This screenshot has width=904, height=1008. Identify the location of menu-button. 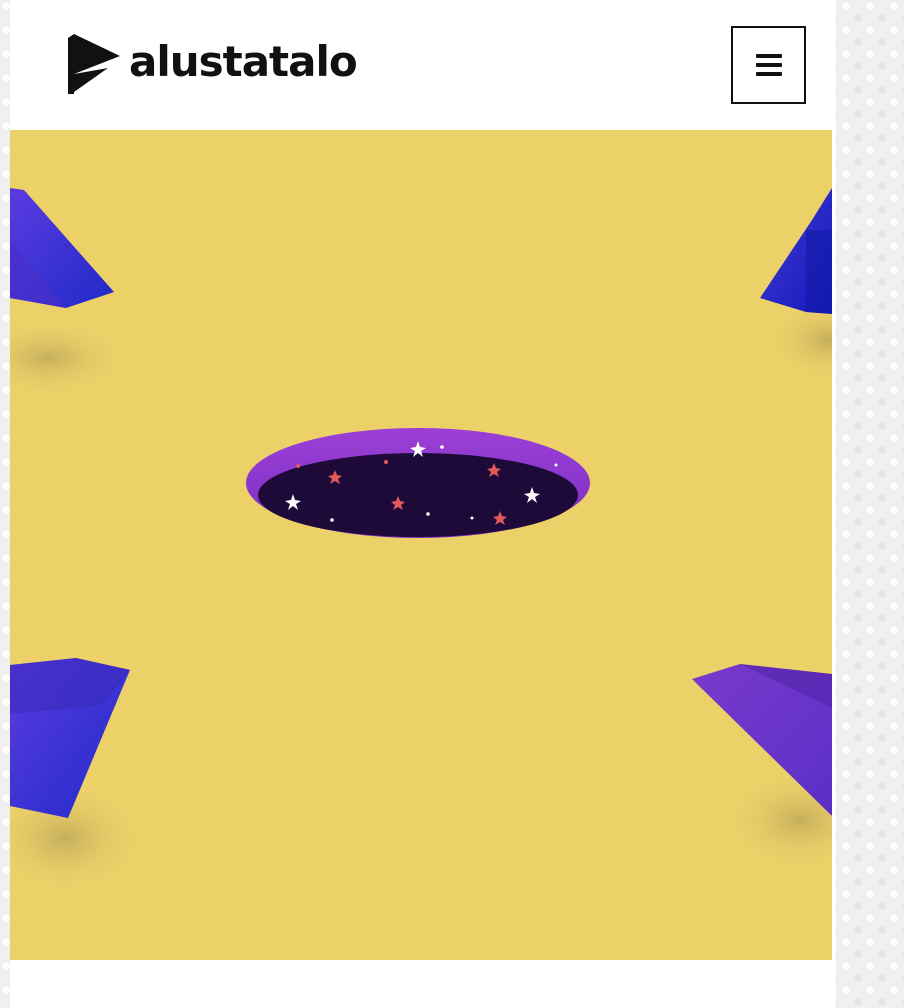
(768, 65).